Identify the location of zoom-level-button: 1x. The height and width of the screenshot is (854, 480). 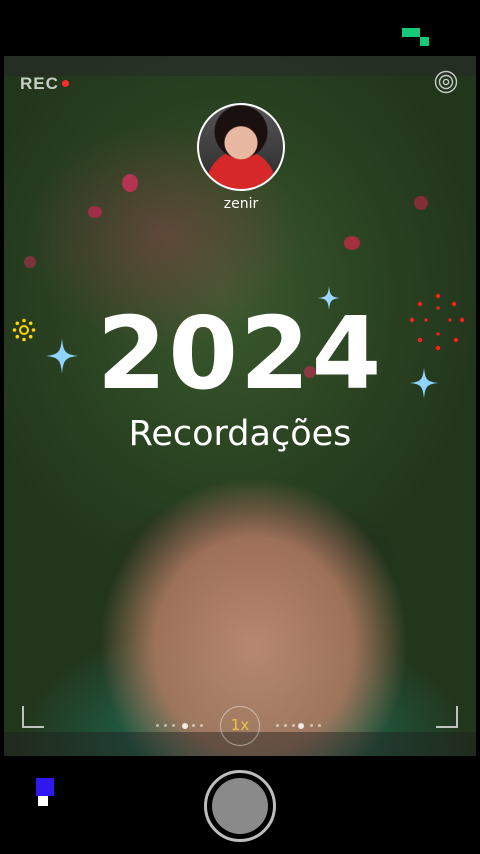
(240, 726).